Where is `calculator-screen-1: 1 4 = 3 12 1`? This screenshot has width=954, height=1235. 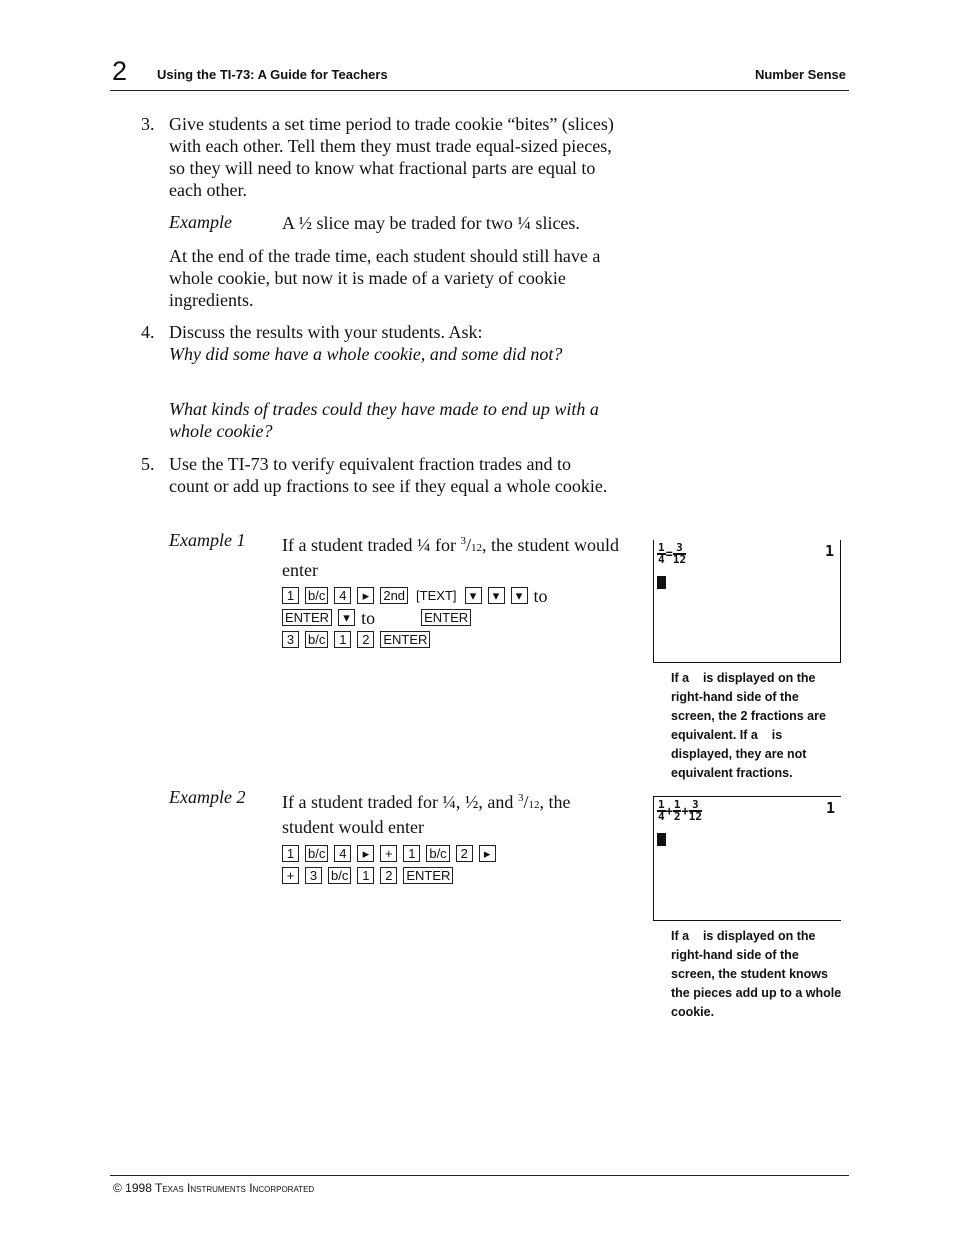 calculator-screen-1: 1 4 = 3 12 1 is located at coordinates (747, 601).